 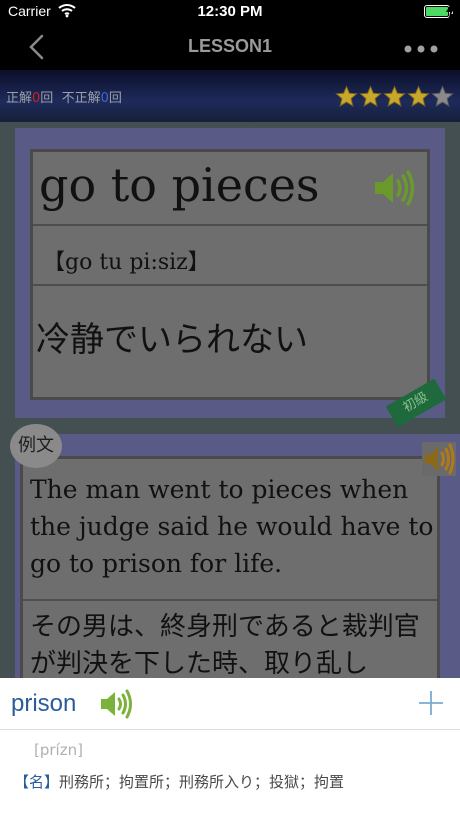 What do you see at coordinates (421, 49) in the screenshot?
I see `more-dots-icon` at bounding box center [421, 49].